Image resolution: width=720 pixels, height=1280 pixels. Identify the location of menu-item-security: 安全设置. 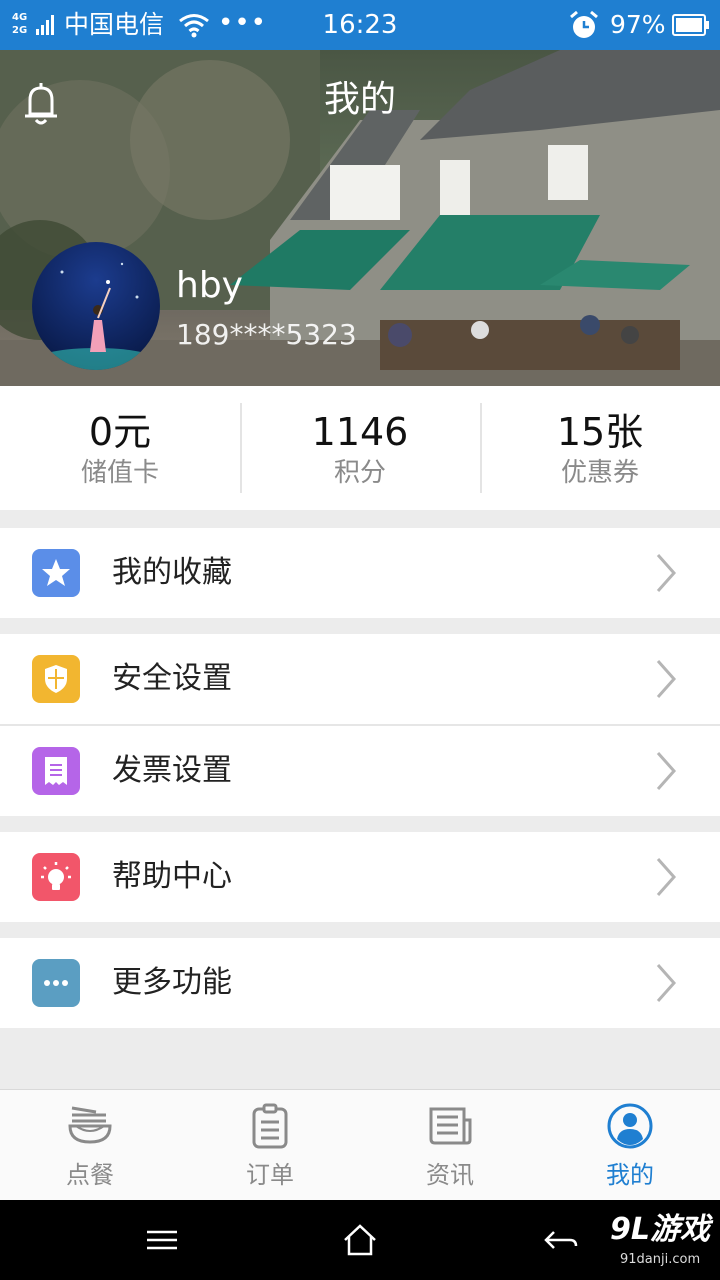
(360, 679).